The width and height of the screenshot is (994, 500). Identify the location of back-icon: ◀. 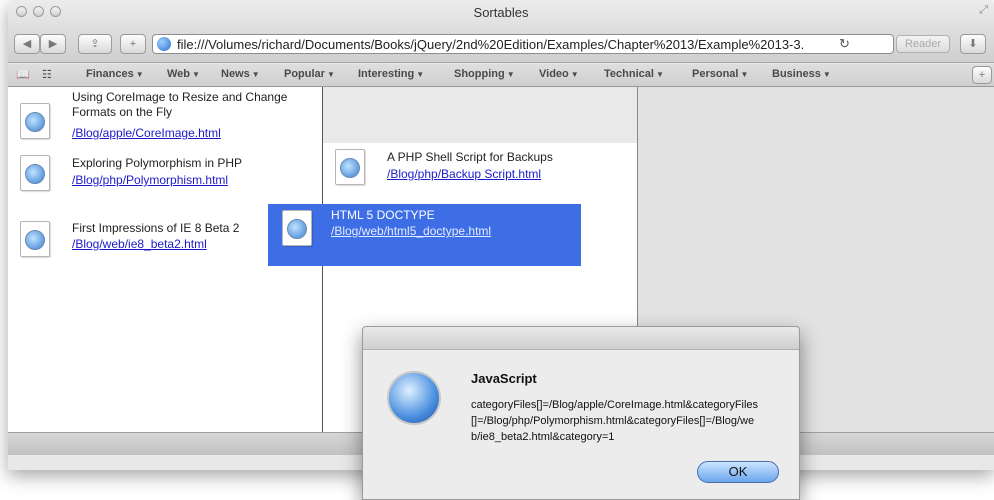
(27, 44).